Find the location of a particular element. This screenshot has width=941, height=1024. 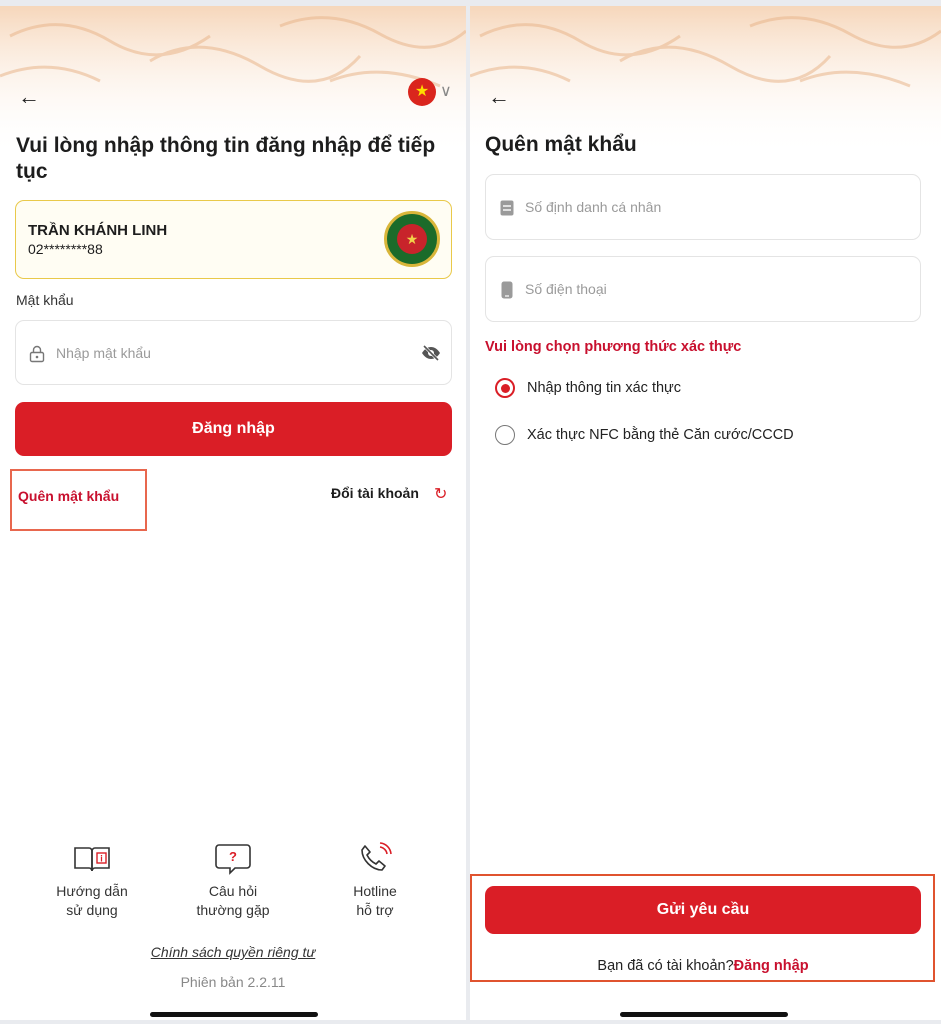

option-nfc: Xác thực NFC bằng thẻ Căn cước/CCCD is located at coordinates (644, 435).